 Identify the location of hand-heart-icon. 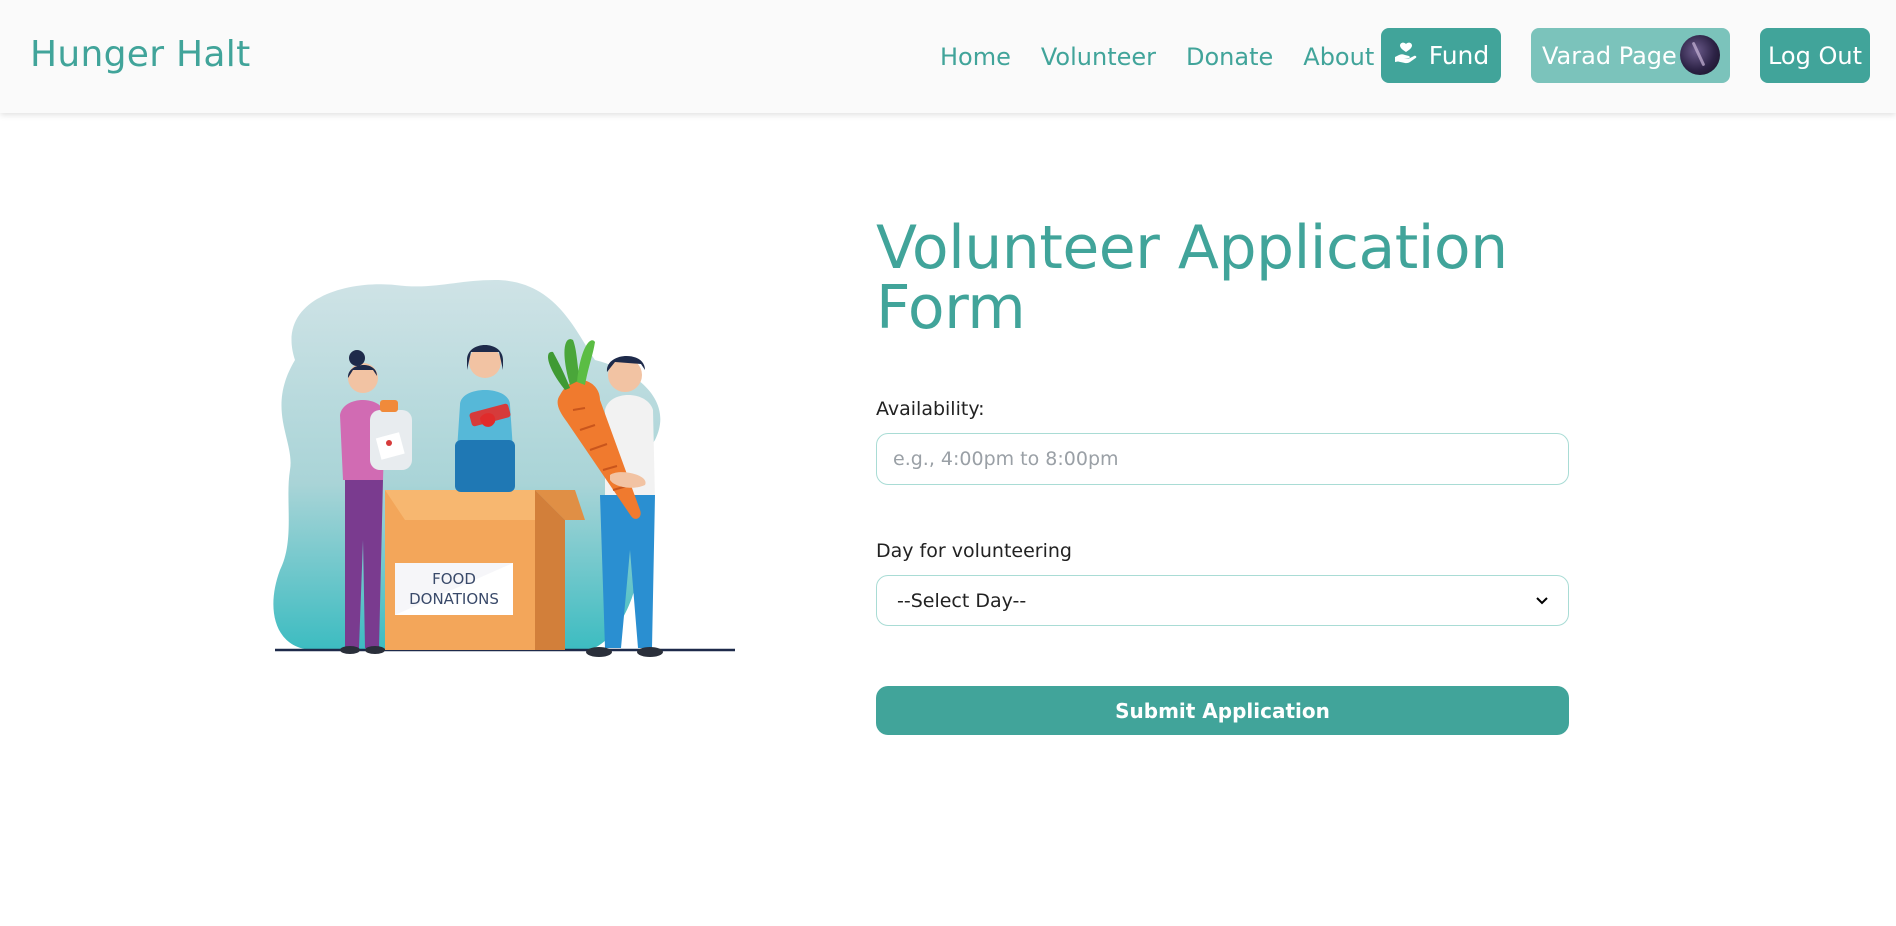
(1406, 56).